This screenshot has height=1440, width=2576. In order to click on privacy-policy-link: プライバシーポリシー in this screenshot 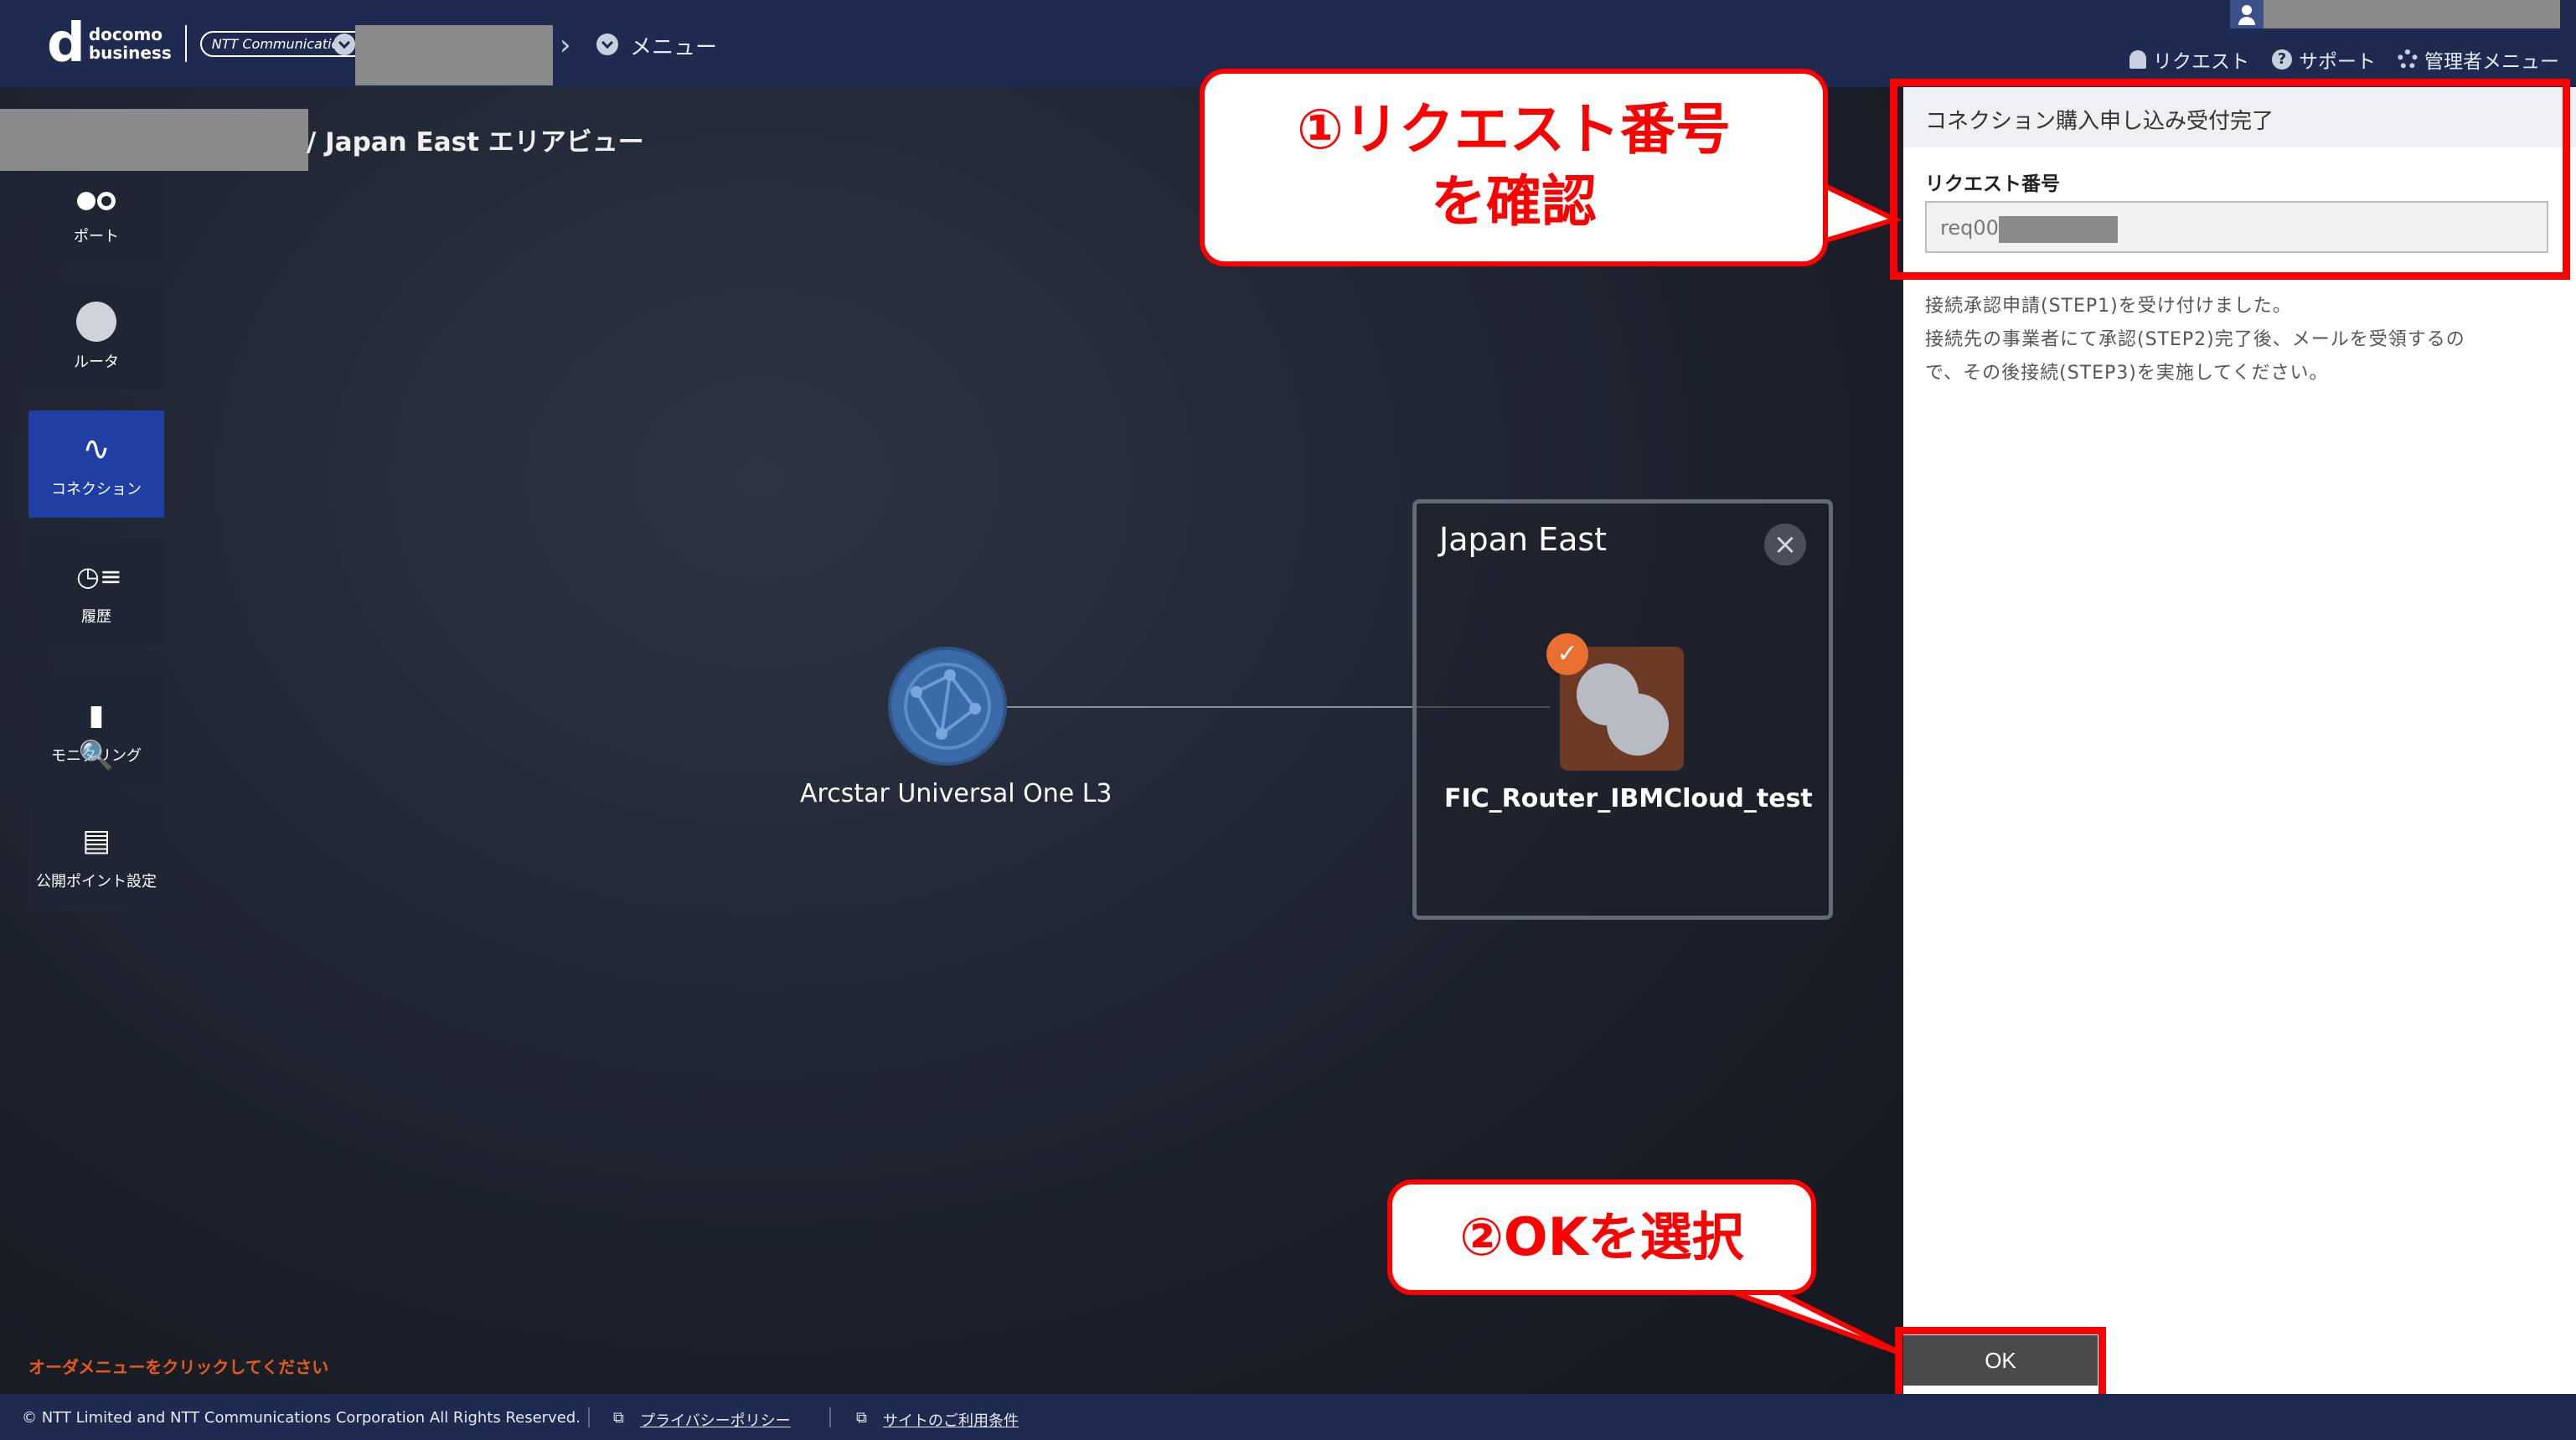, I will do `click(715, 1420)`.